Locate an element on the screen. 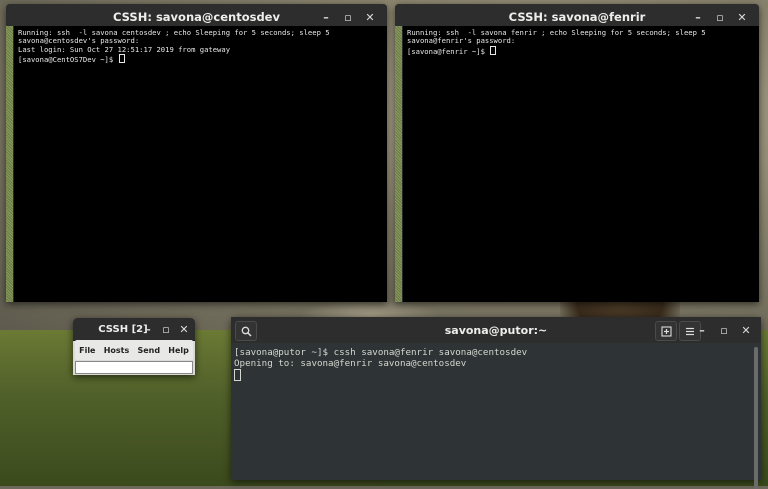 Image resolution: width=768 pixels, height=489 pixels. header-bar: savona@putor:~ – ▫ ✕ is located at coordinates (496, 330).